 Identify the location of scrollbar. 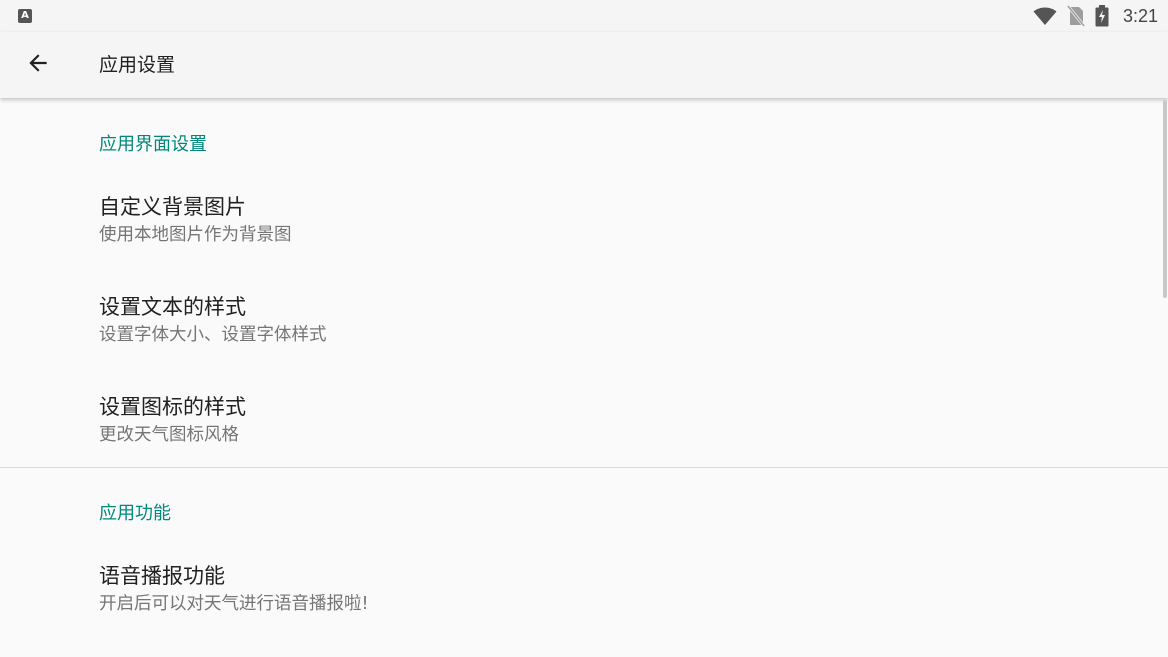
(1165, 199).